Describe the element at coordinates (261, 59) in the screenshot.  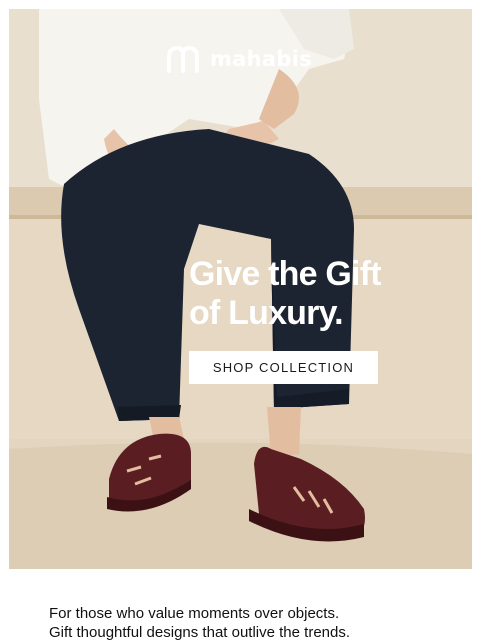
I see `brand-name: mahabis` at that location.